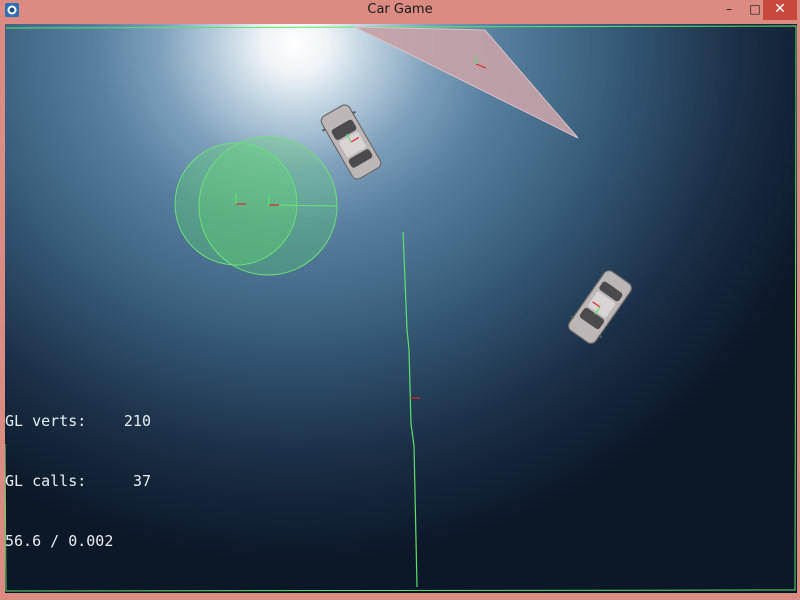 This screenshot has width=800, height=600. I want to click on minimize-button: –, so click(729, 10).